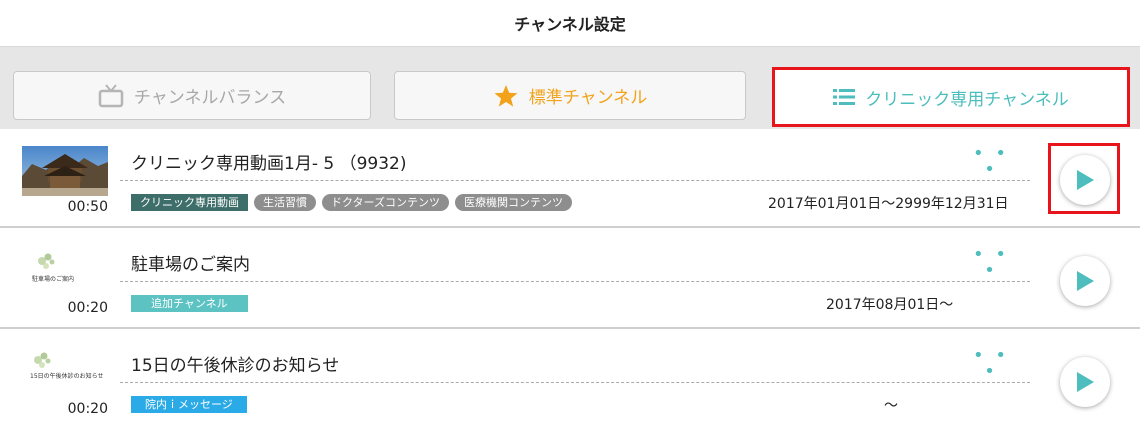 This screenshot has width=1140, height=428. What do you see at coordinates (111, 95) in the screenshot?
I see `tv-icon` at bounding box center [111, 95].